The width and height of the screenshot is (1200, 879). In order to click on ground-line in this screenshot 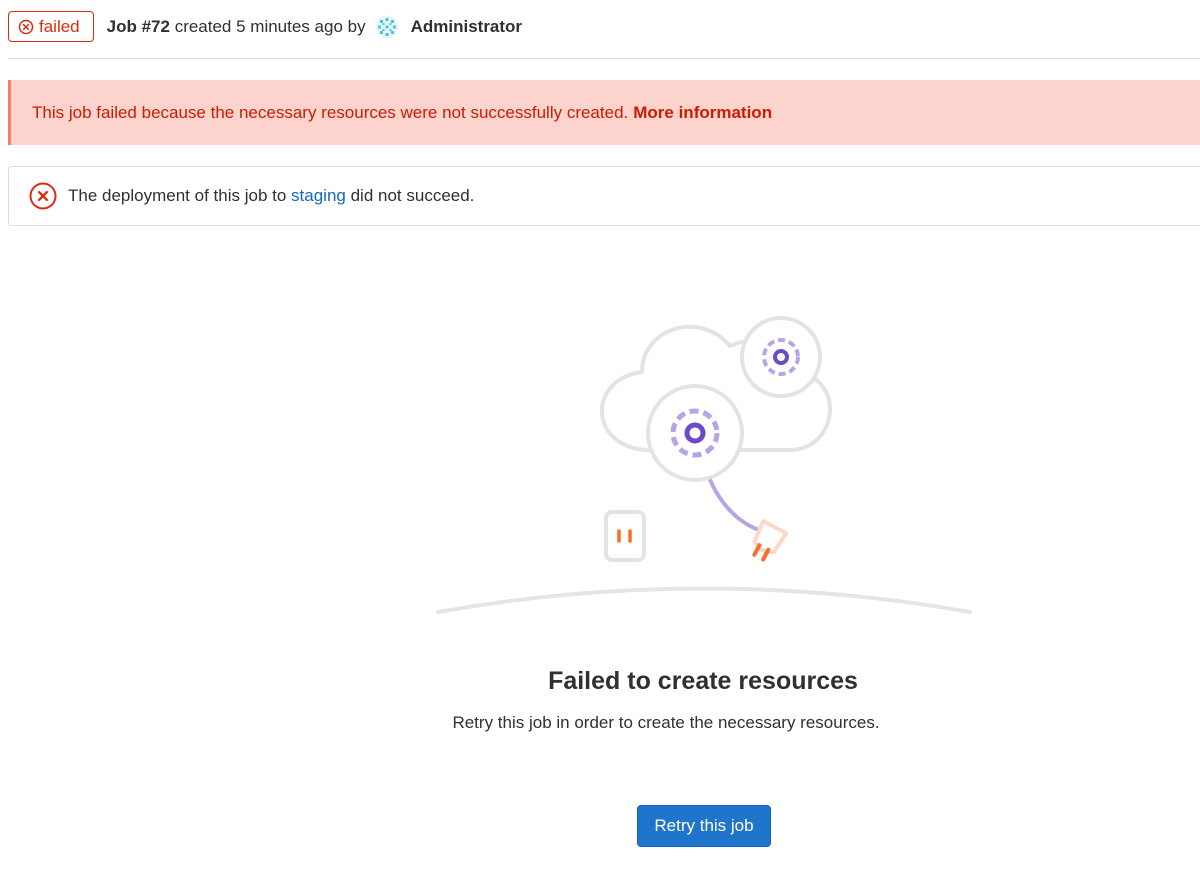, I will do `click(704, 600)`.